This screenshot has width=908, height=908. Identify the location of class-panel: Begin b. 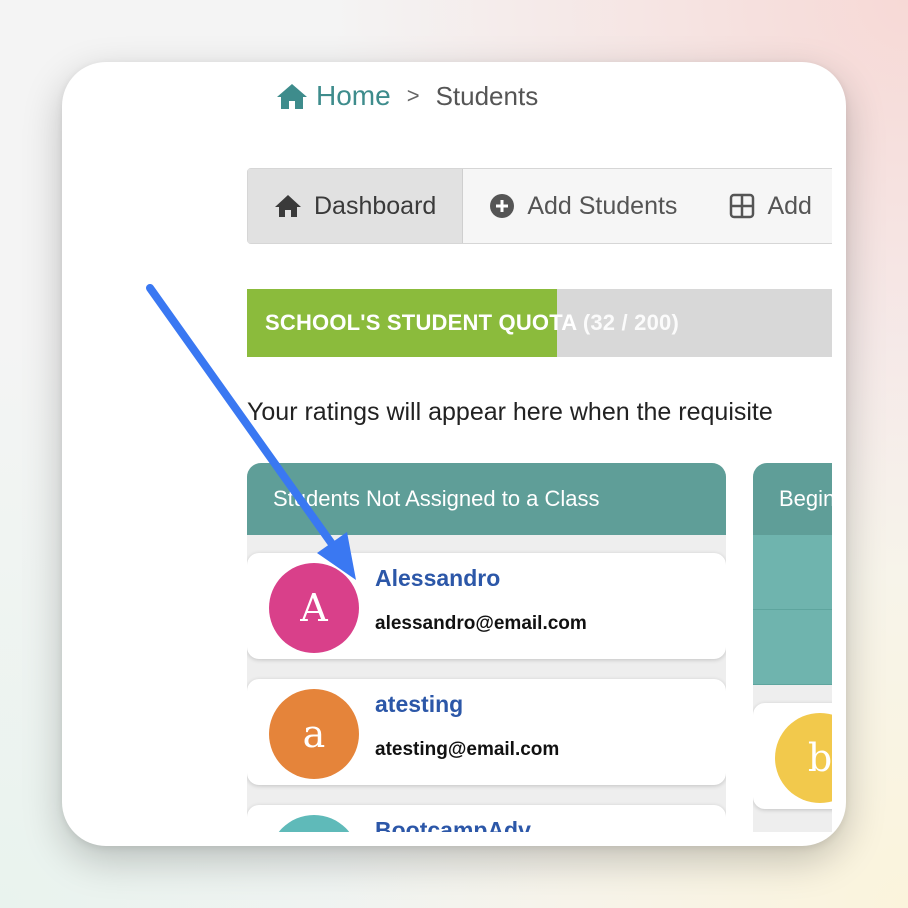
(792, 647).